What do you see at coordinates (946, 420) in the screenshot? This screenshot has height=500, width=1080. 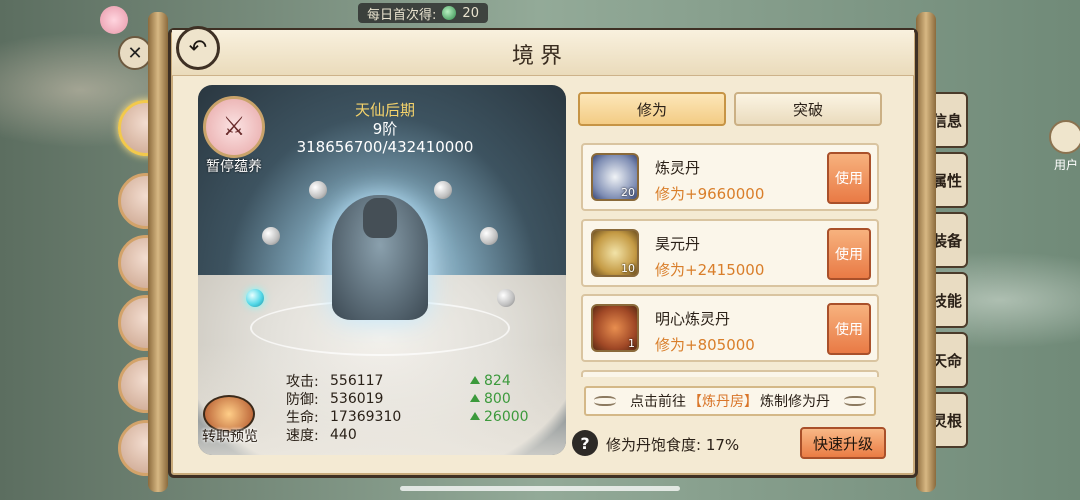 I see `side-tab-label: 灵根` at bounding box center [946, 420].